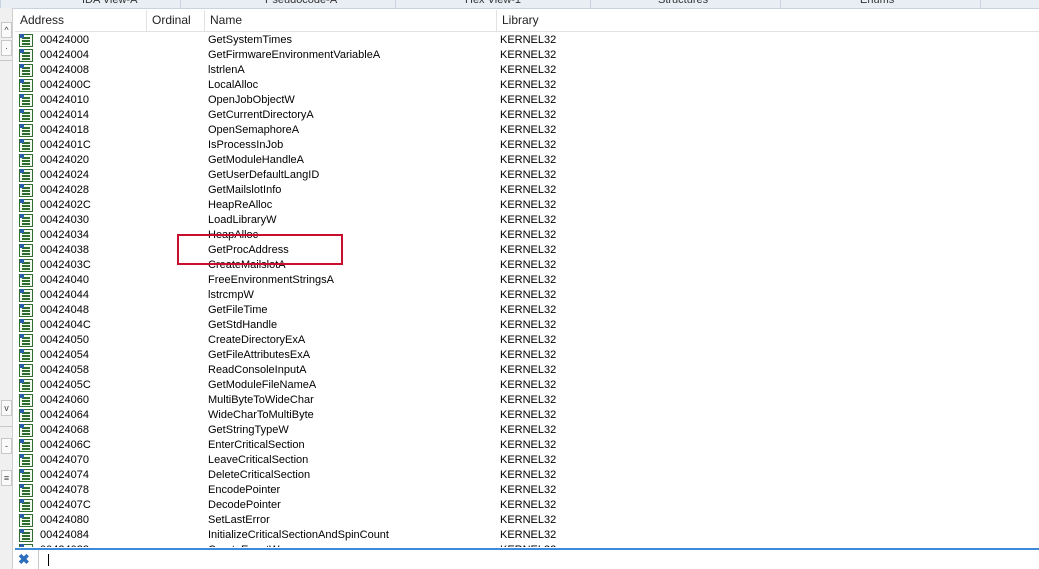 The height and width of the screenshot is (569, 1039). What do you see at coordinates (64, 115) in the screenshot?
I see `cell-address: 00424014` at bounding box center [64, 115].